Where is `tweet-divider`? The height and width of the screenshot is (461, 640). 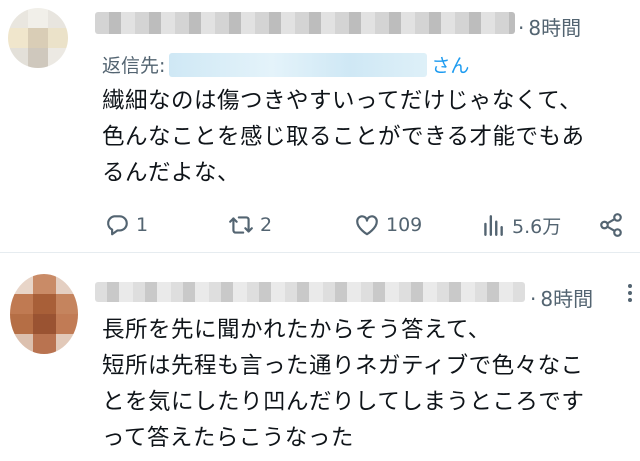
tweet-divider is located at coordinates (320, 252).